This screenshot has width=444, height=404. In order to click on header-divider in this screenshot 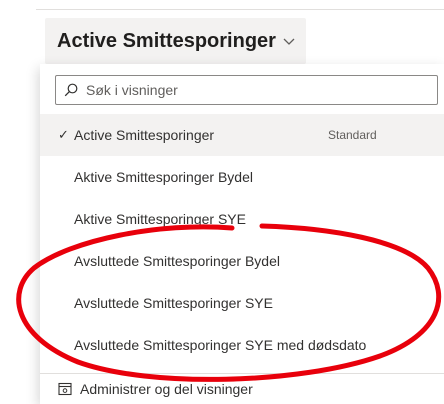, I will do `click(240, 9)`.